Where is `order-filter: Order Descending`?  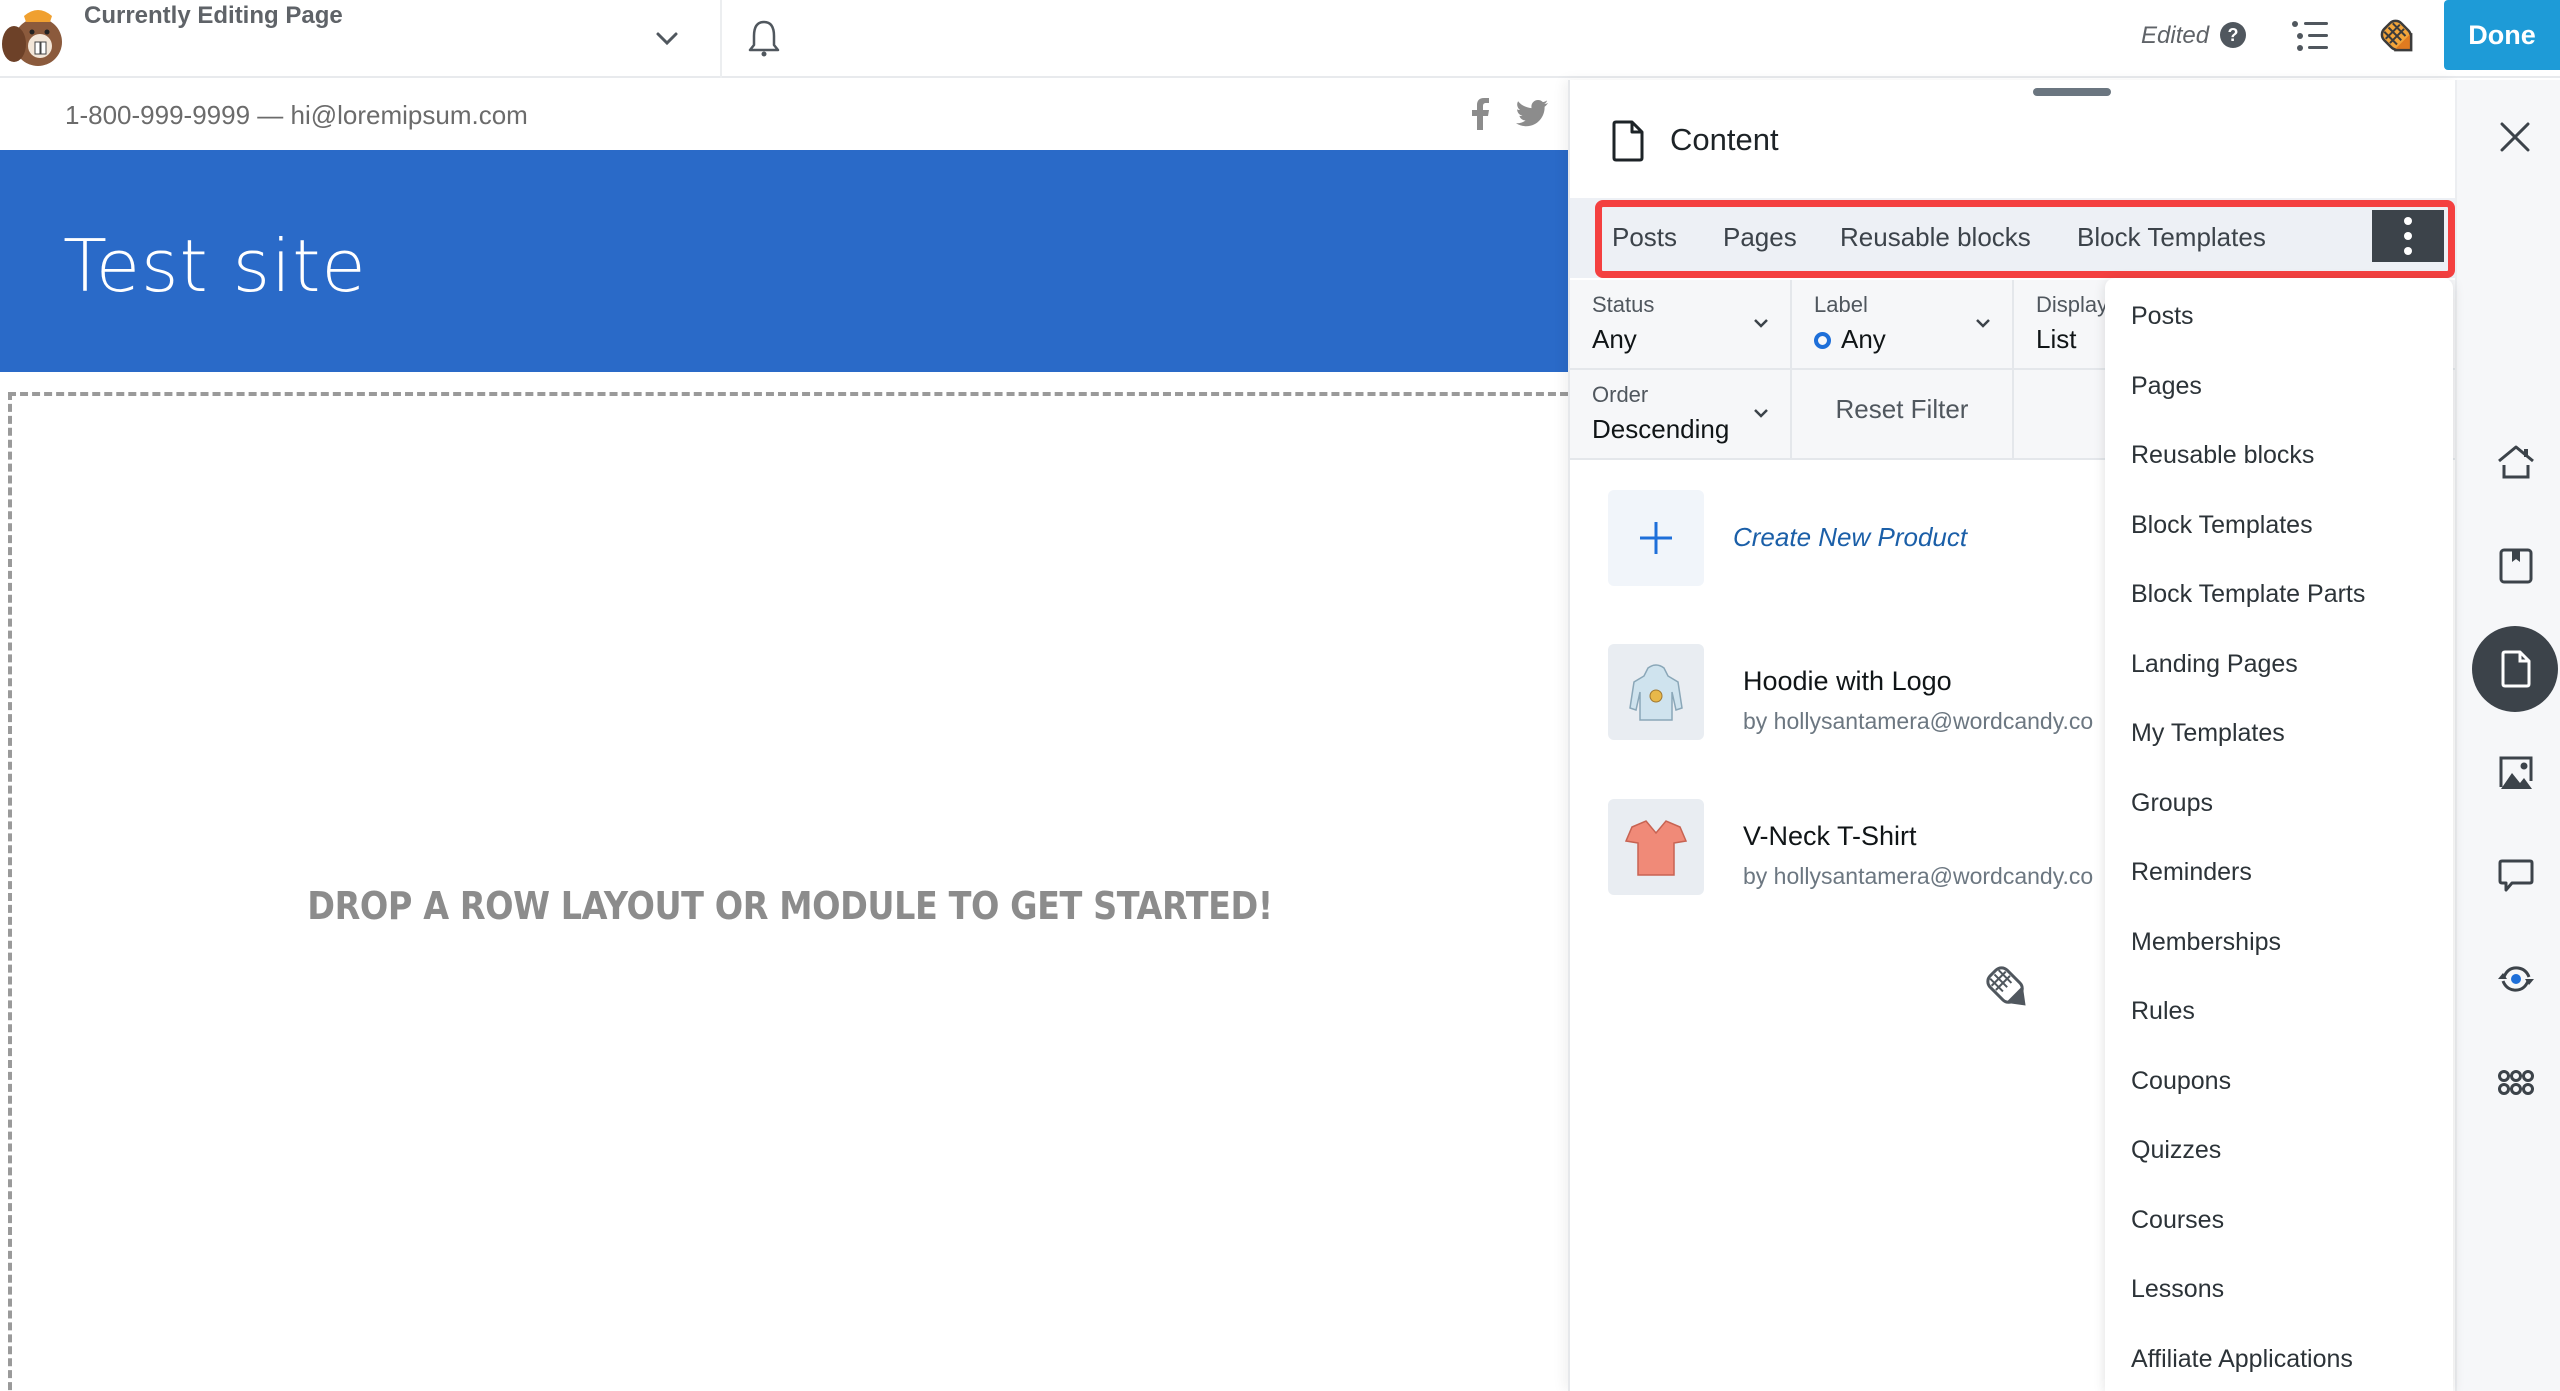 order-filter: Order Descending is located at coordinates (1681, 415).